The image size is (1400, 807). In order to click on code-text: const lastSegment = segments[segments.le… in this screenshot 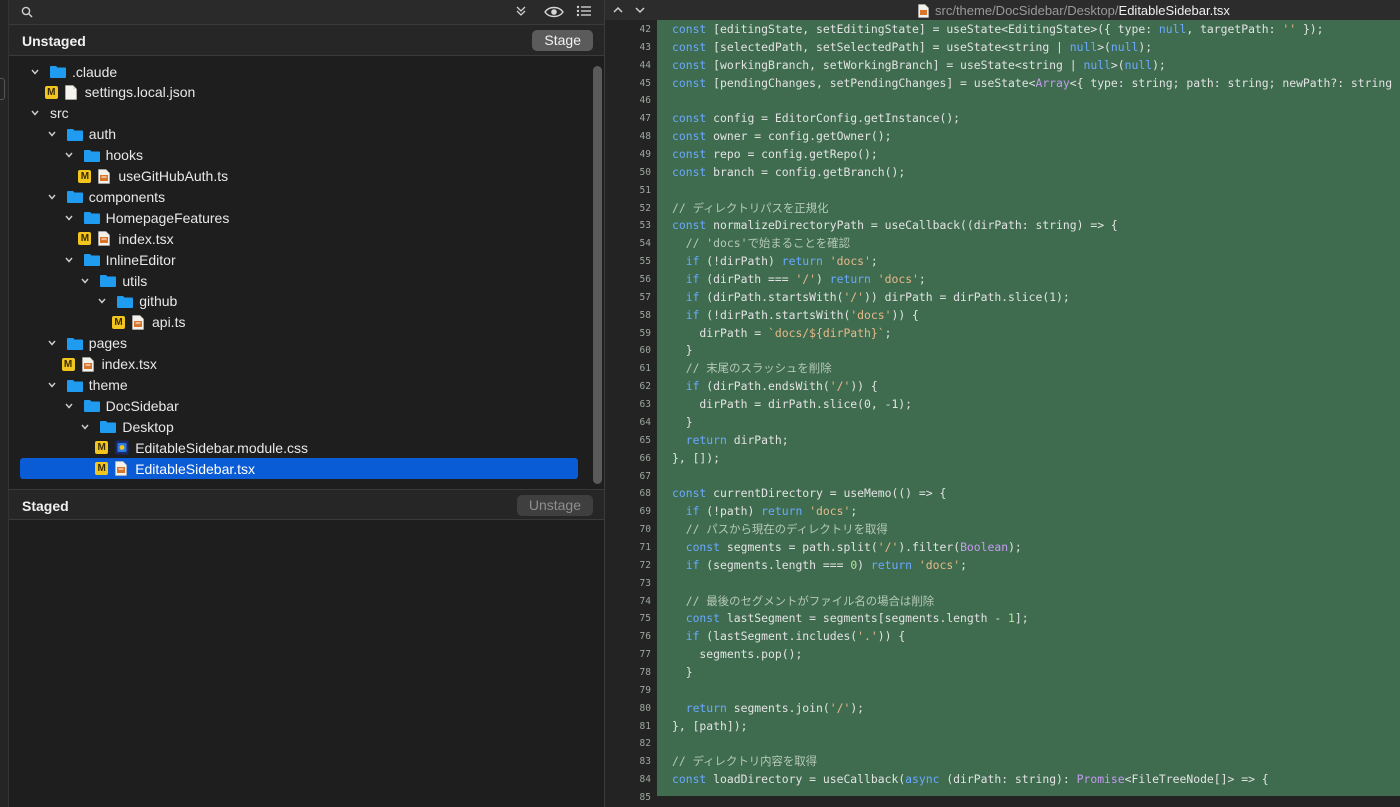, I will do `click(857, 618)`.